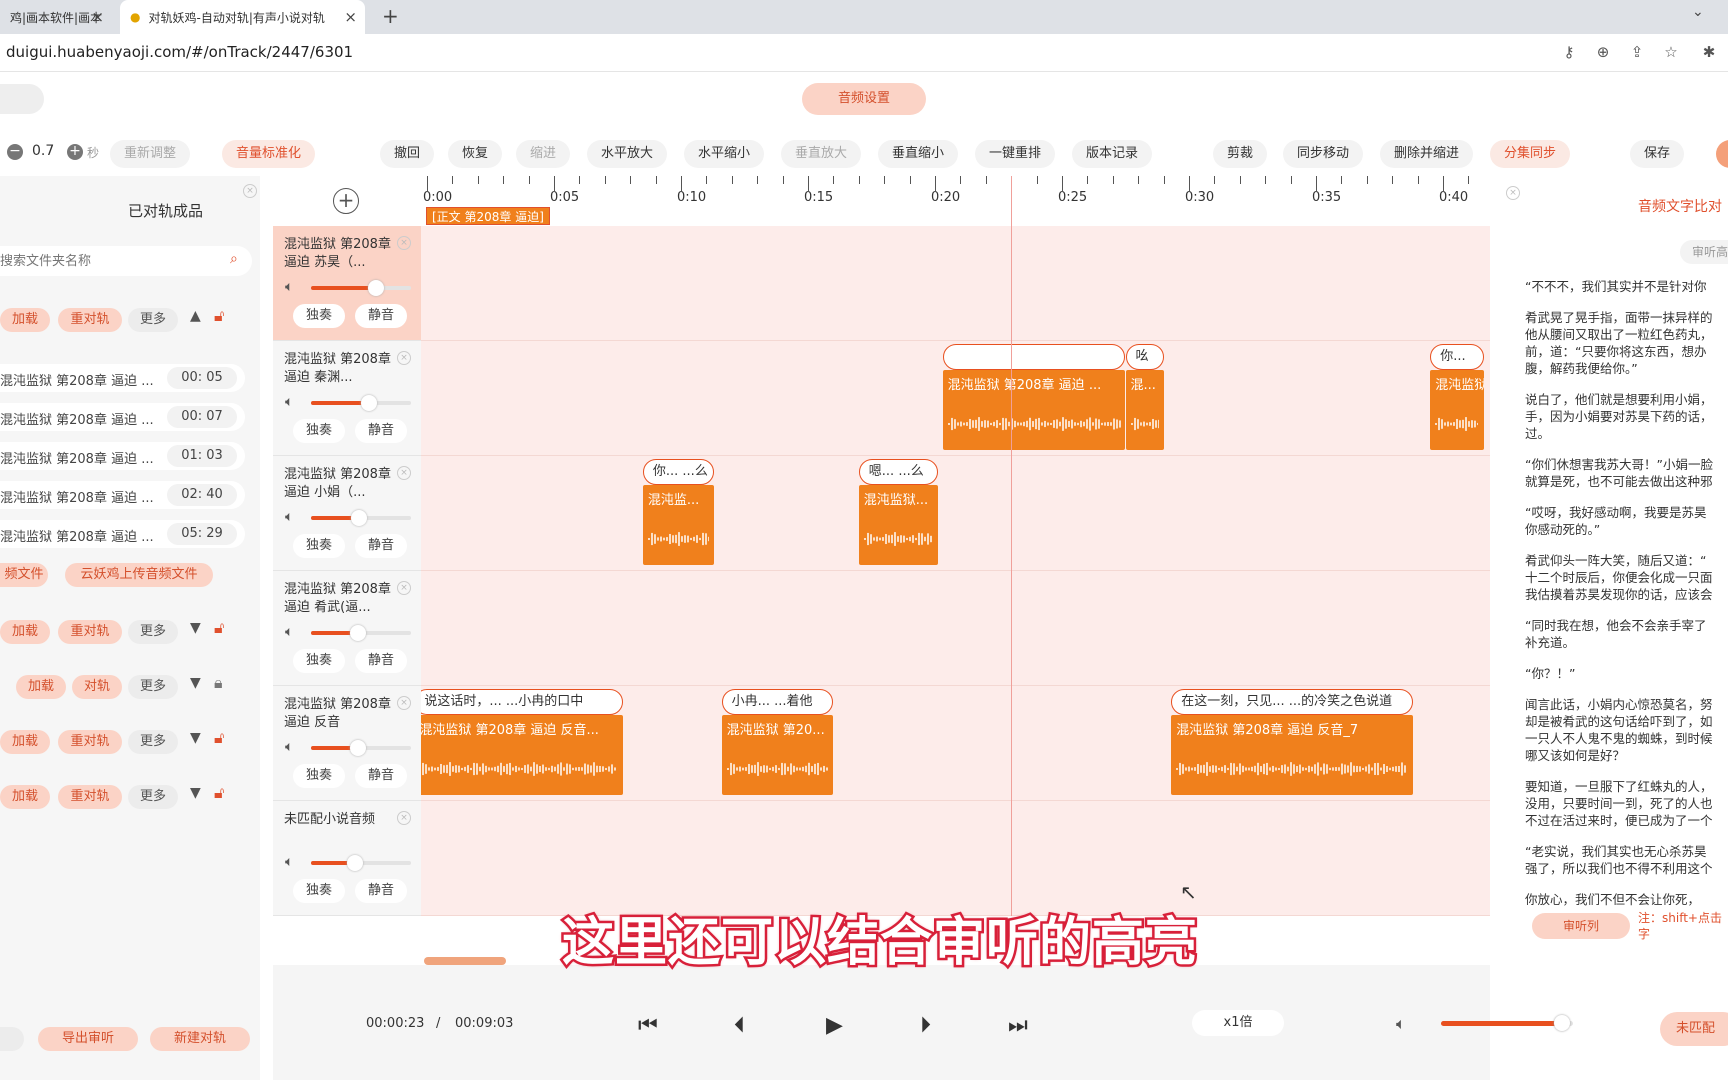 Image resolution: width=1728 pixels, height=1080 pixels. I want to click on compare-paragraph: “同时我在想，他会不会亲手宰了 补充道。, so click(1626, 634).